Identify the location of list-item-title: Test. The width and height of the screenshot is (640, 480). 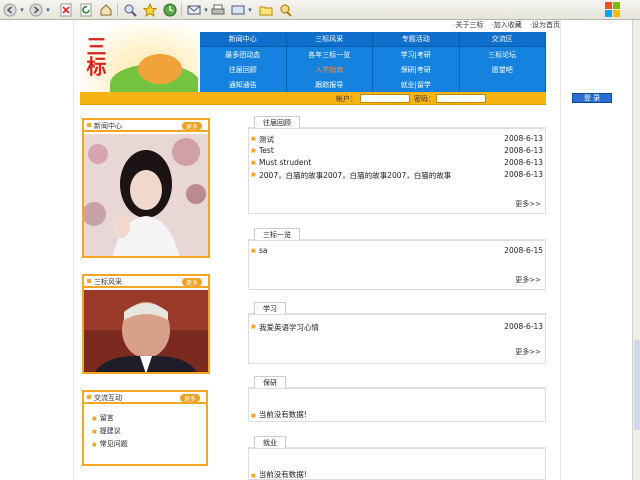
(266, 150).